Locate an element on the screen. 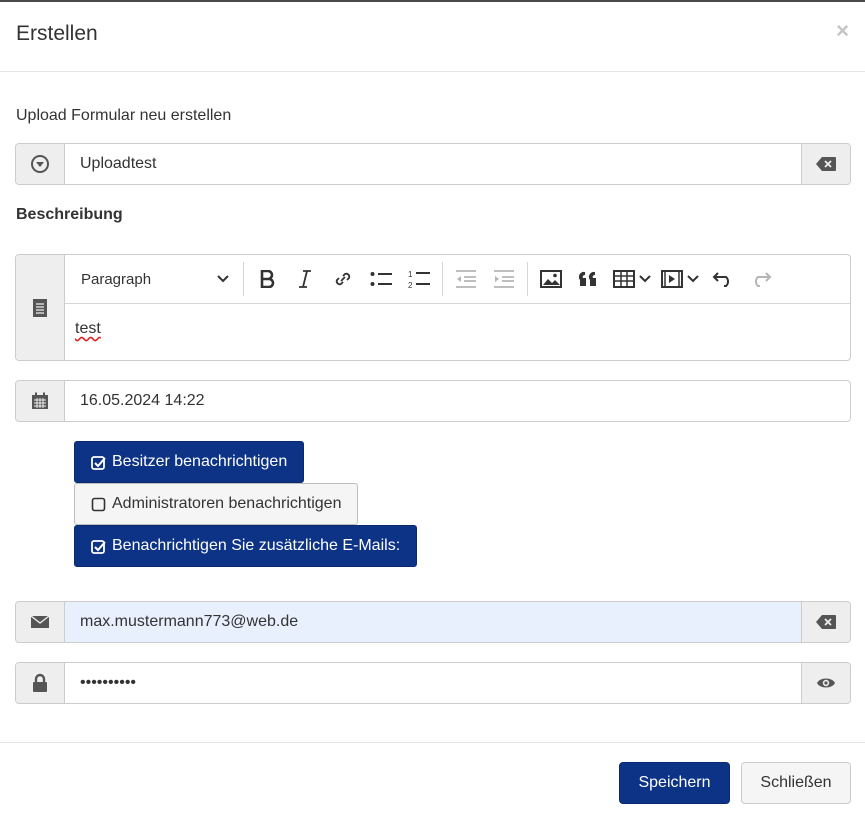 This screenshot has width=865, height=815. envelope-icon is located at coordinates (40, 622).